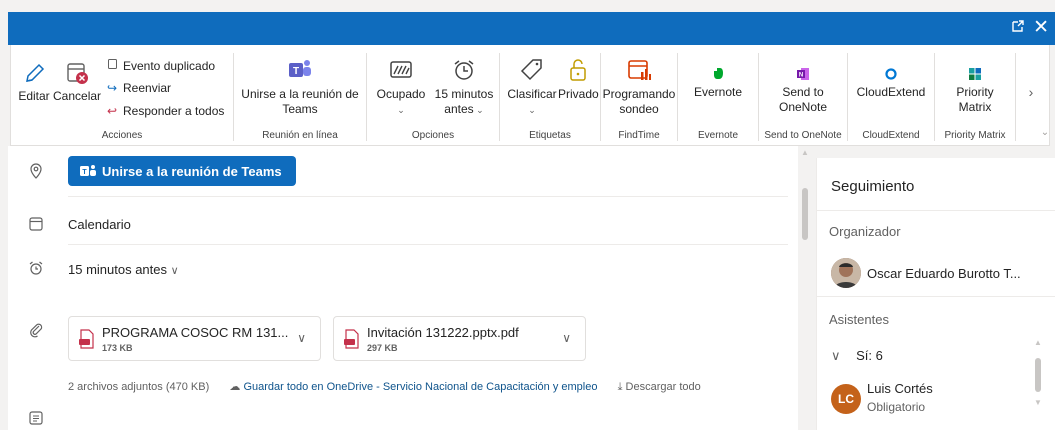  I want to click on forward-button: ↪ Reenviar, so click(138, 88).